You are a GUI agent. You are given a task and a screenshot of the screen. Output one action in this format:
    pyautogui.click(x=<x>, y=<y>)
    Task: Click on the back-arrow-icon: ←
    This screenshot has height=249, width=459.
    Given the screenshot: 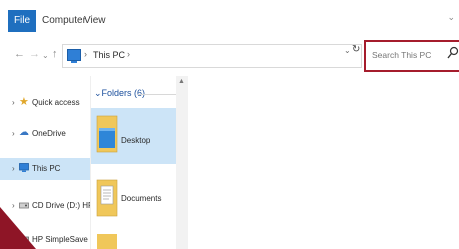 What is the action you would take?
    pyautogui.click(x=19, y=54)
    